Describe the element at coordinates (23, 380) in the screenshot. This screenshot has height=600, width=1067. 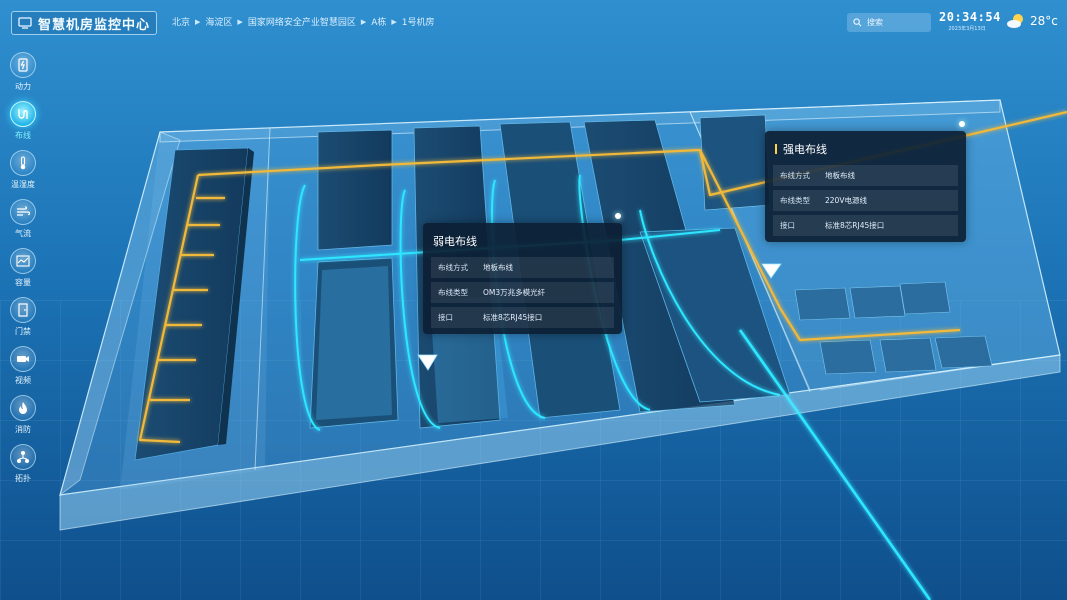
I see `sidebar-item-label: 视频` at that location.